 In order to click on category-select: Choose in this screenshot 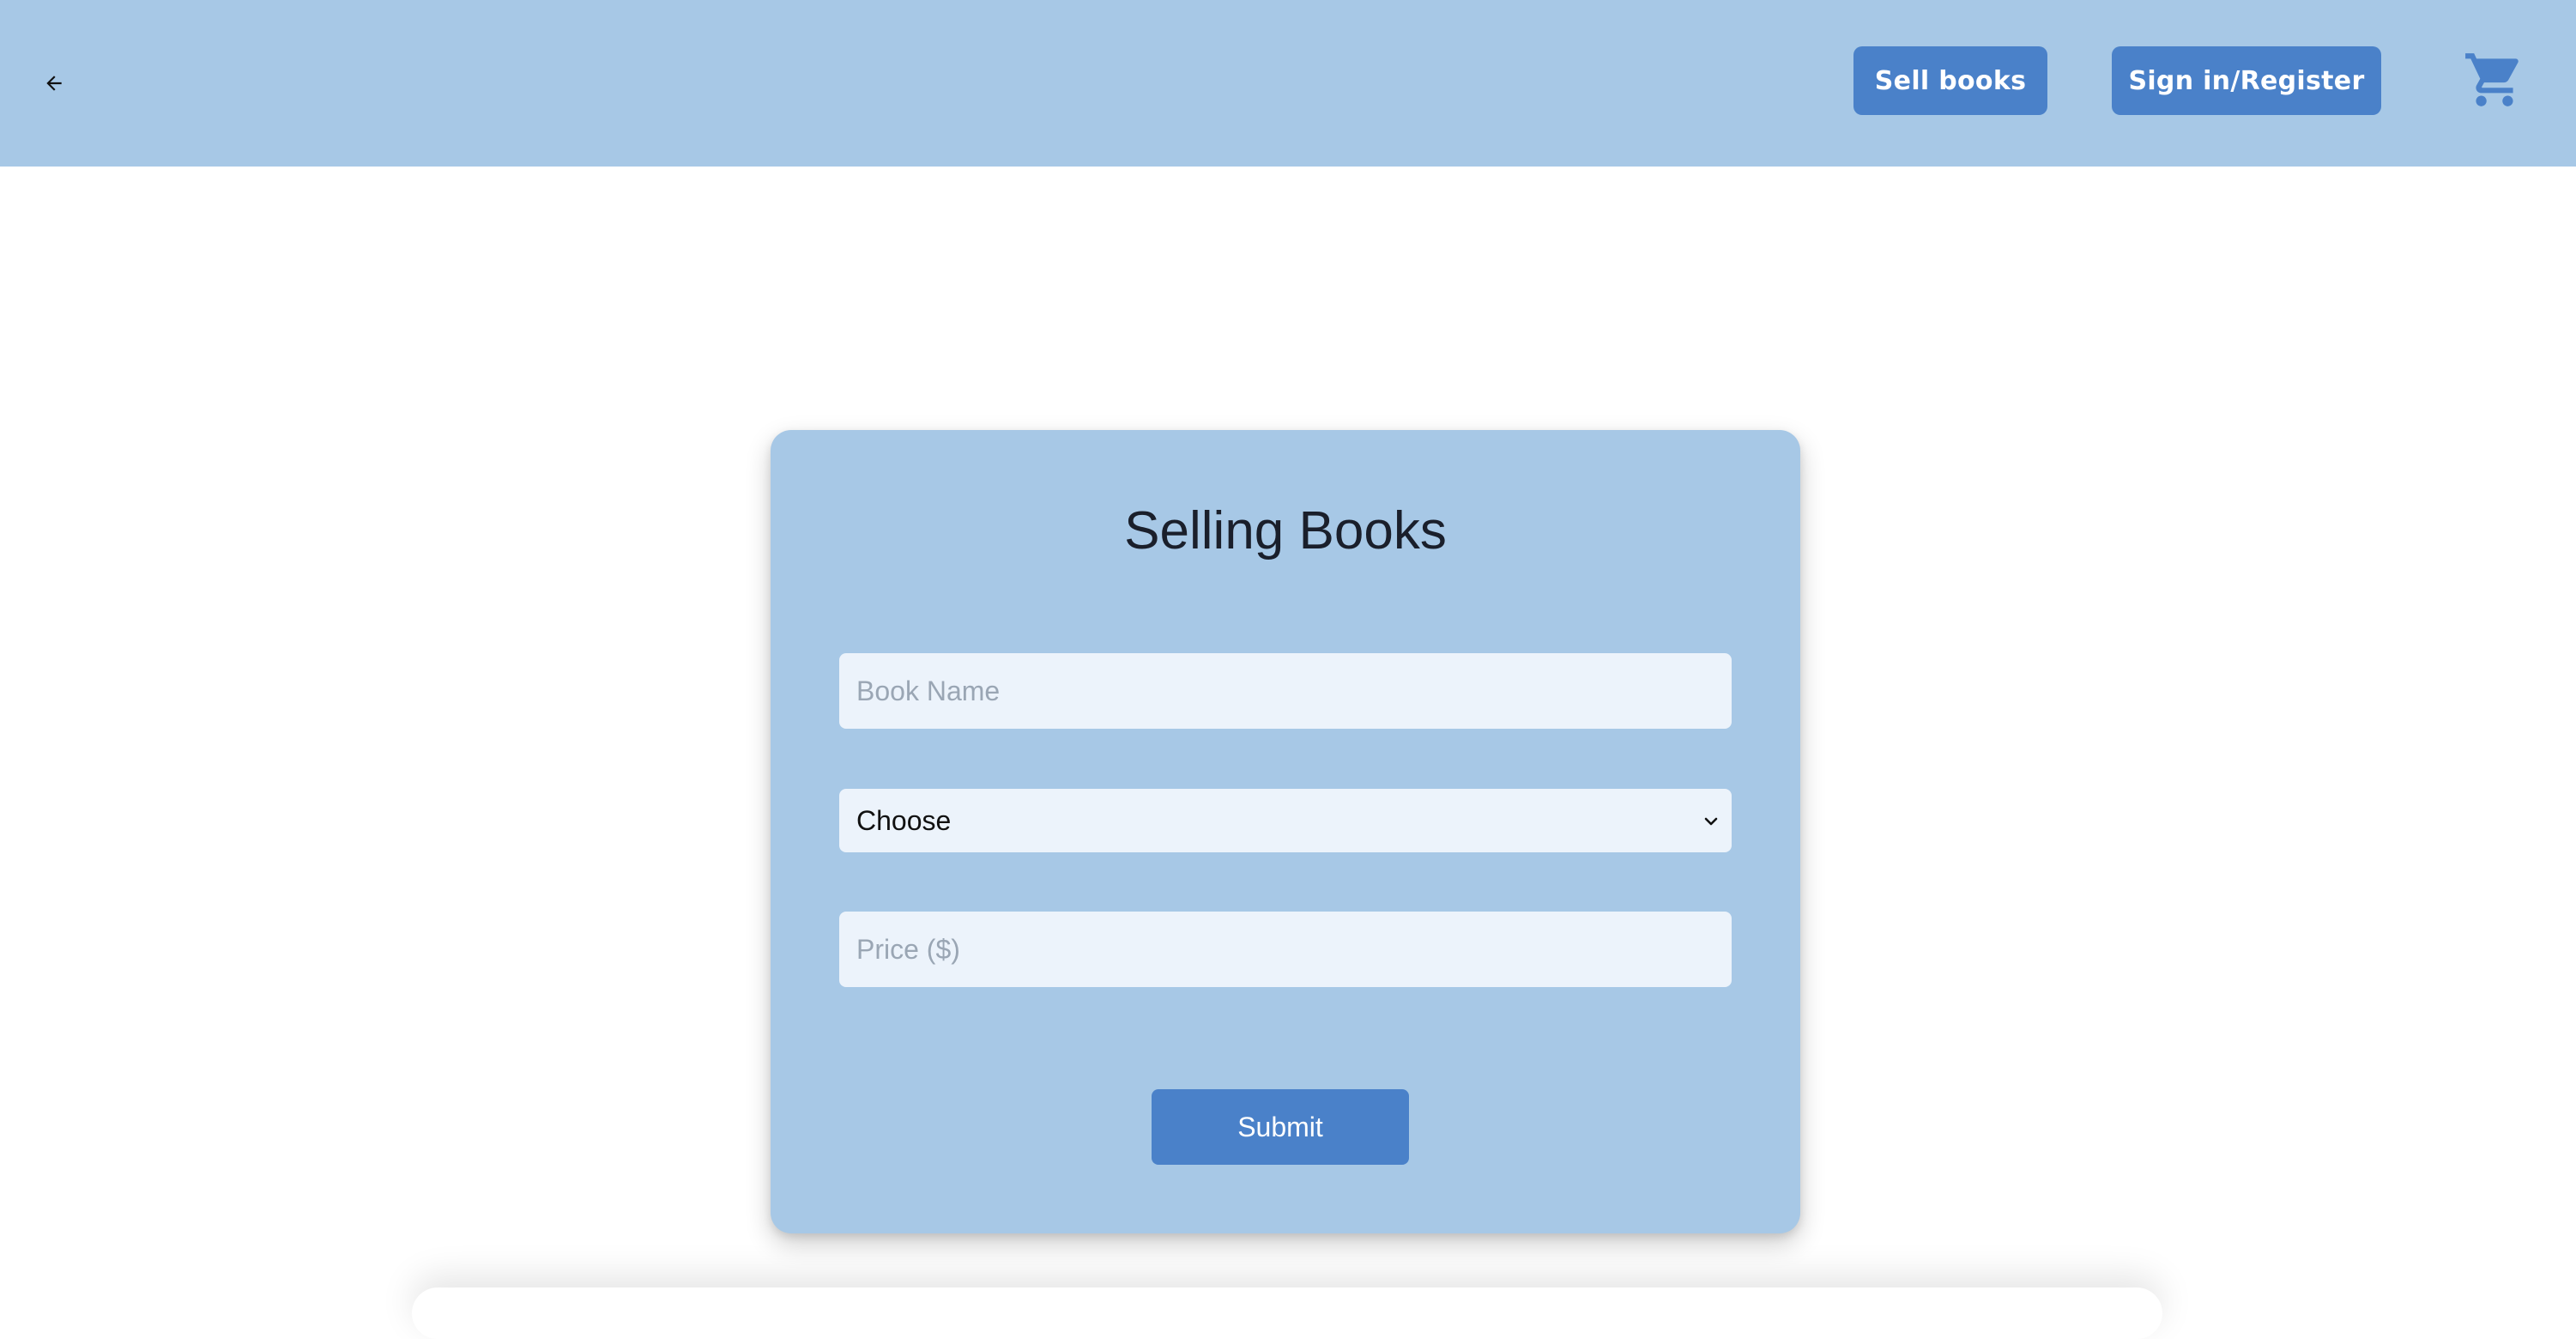, I will do `click(1285, 820)`.